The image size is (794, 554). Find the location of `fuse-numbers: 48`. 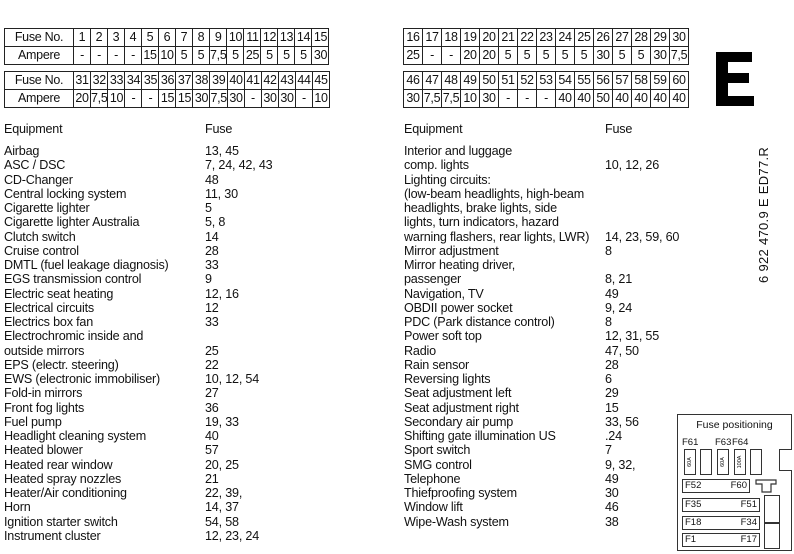

fuse-numbers: 48 is located at coordinates (212, 179).